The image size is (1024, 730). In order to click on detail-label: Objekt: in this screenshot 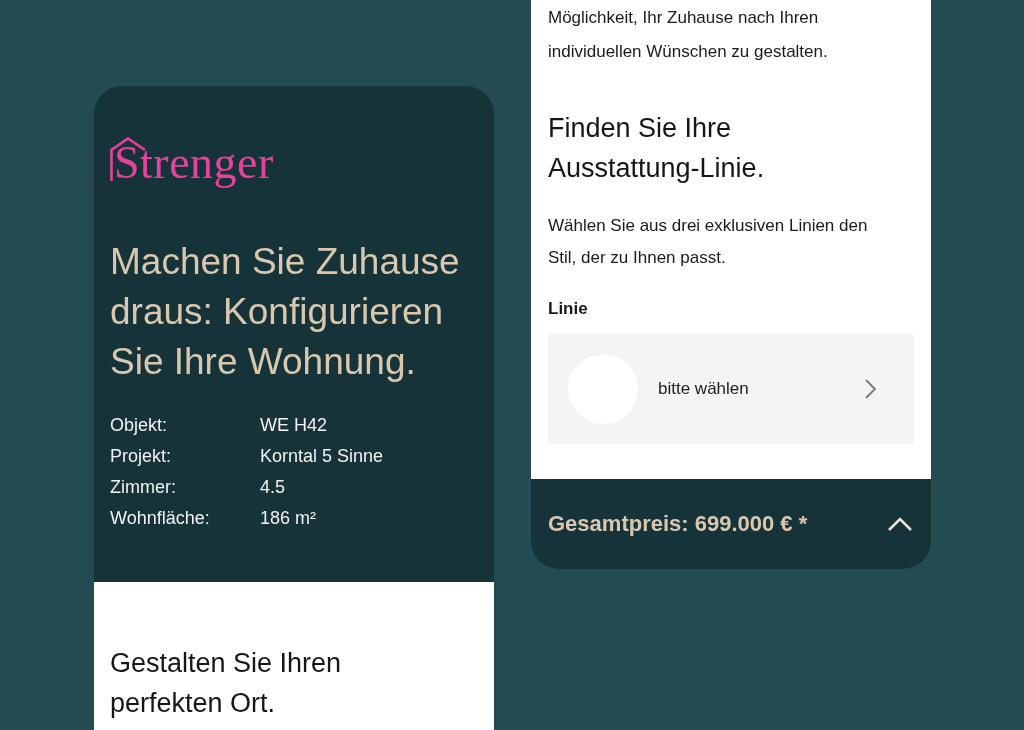, I will do `click(139, 425)`.